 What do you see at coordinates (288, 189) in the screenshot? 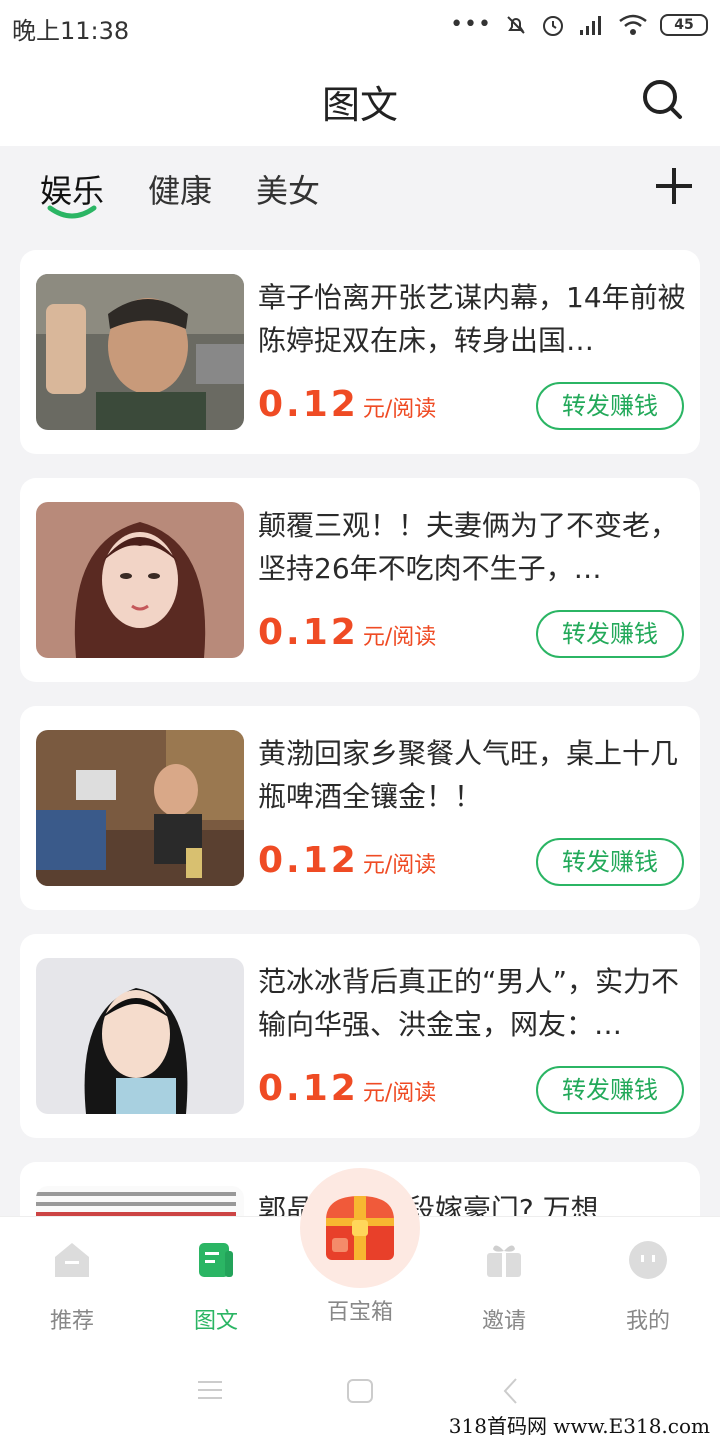
I see `tab-beauty: 美女` at bounding box center [288, 189].